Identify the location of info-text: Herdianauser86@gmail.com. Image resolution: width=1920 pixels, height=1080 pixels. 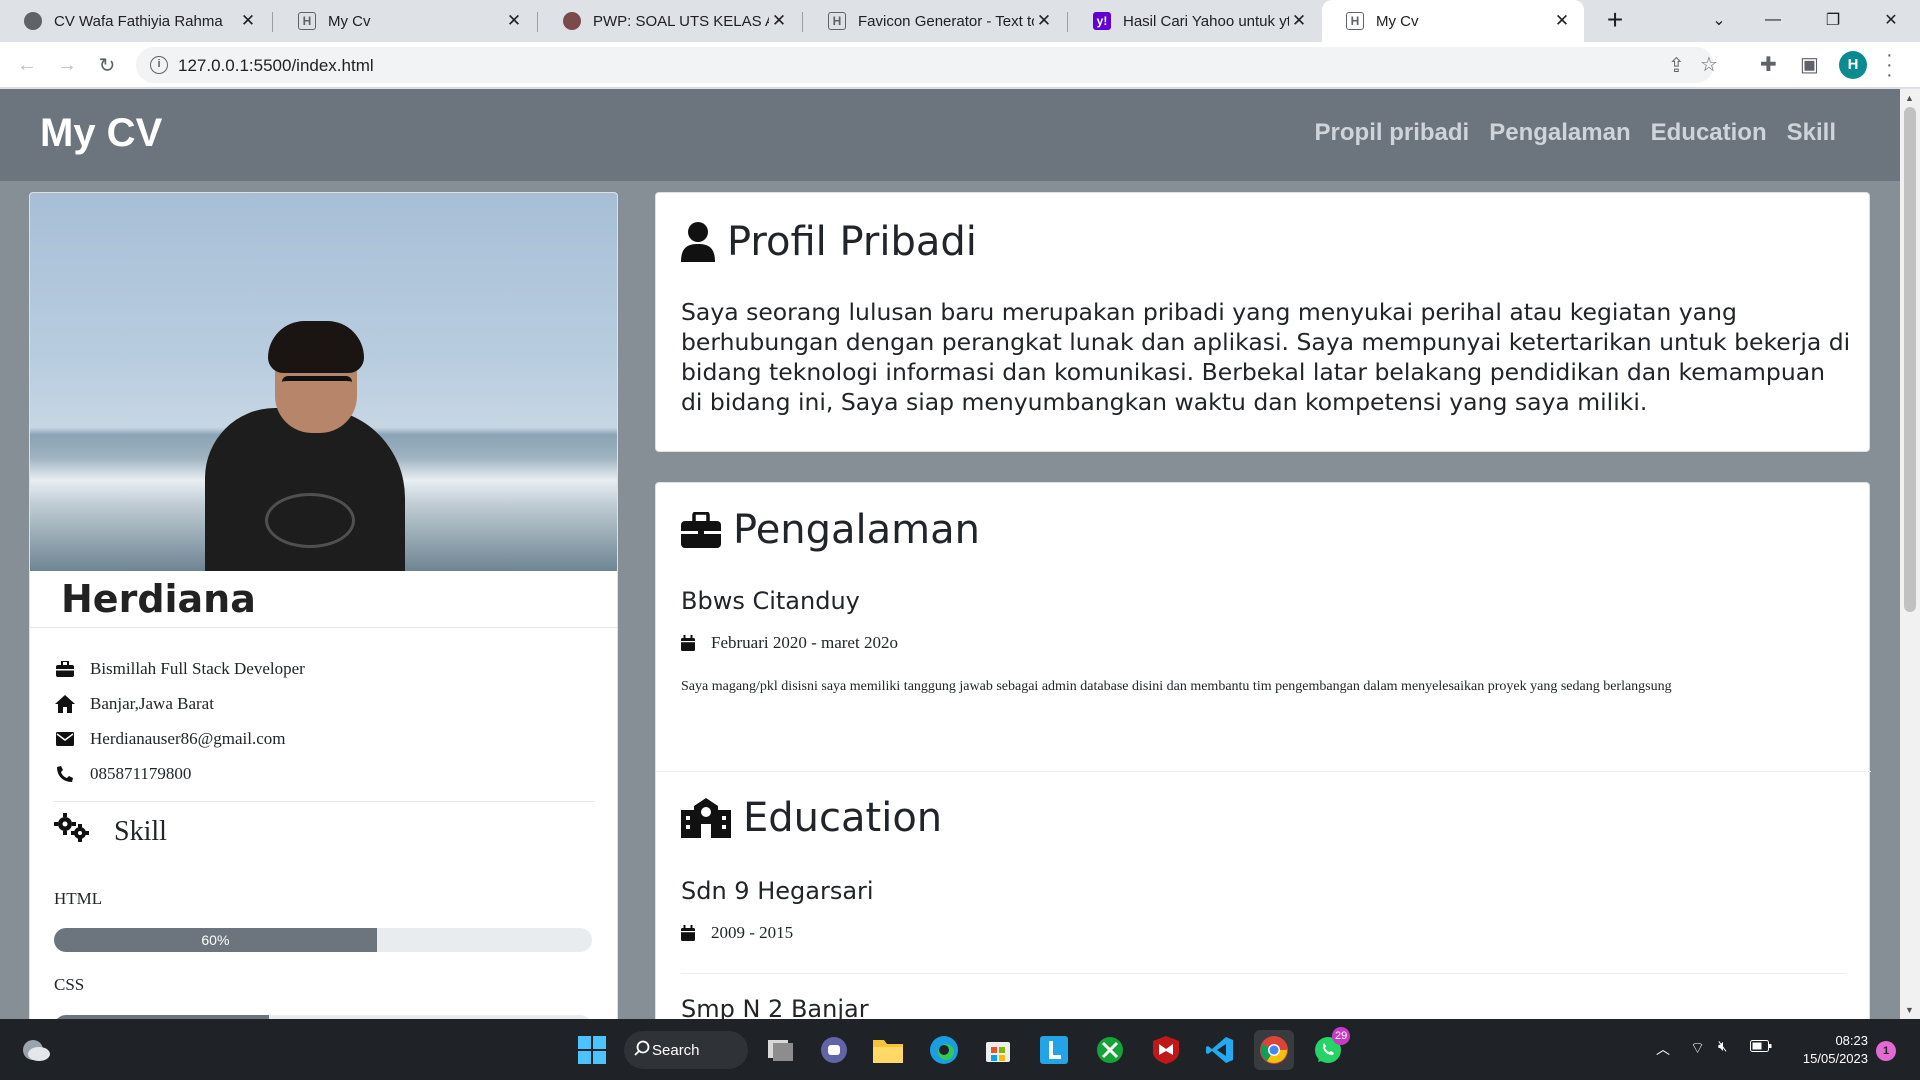
(188, 738).